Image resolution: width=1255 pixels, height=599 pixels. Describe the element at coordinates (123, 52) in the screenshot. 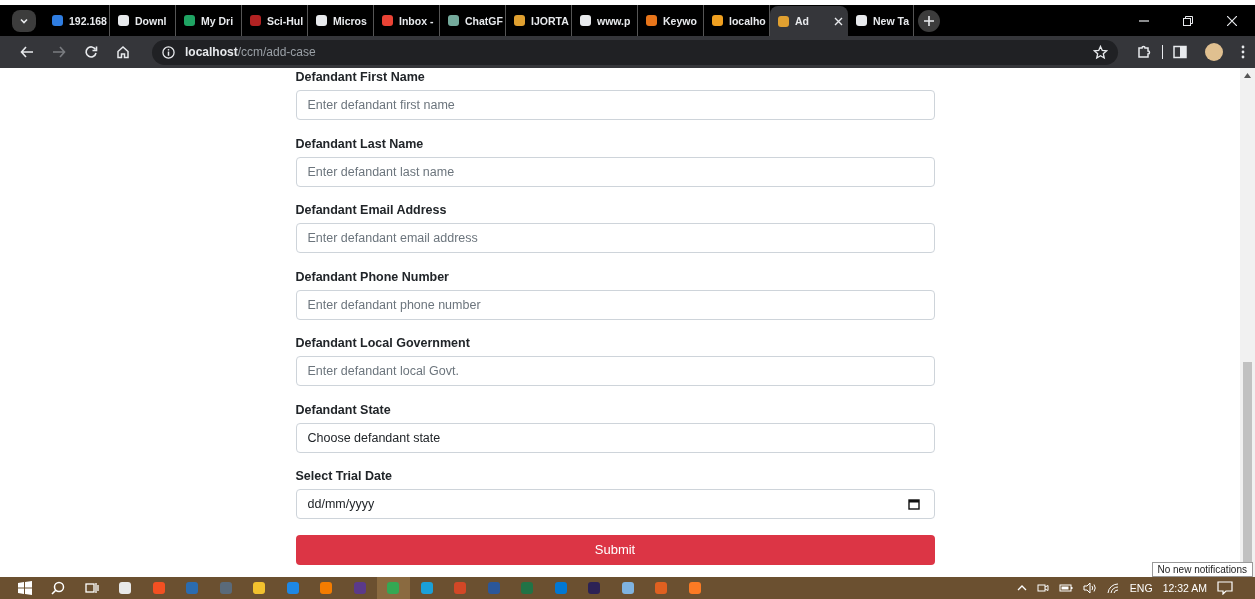

I see `home-icon` at that location.